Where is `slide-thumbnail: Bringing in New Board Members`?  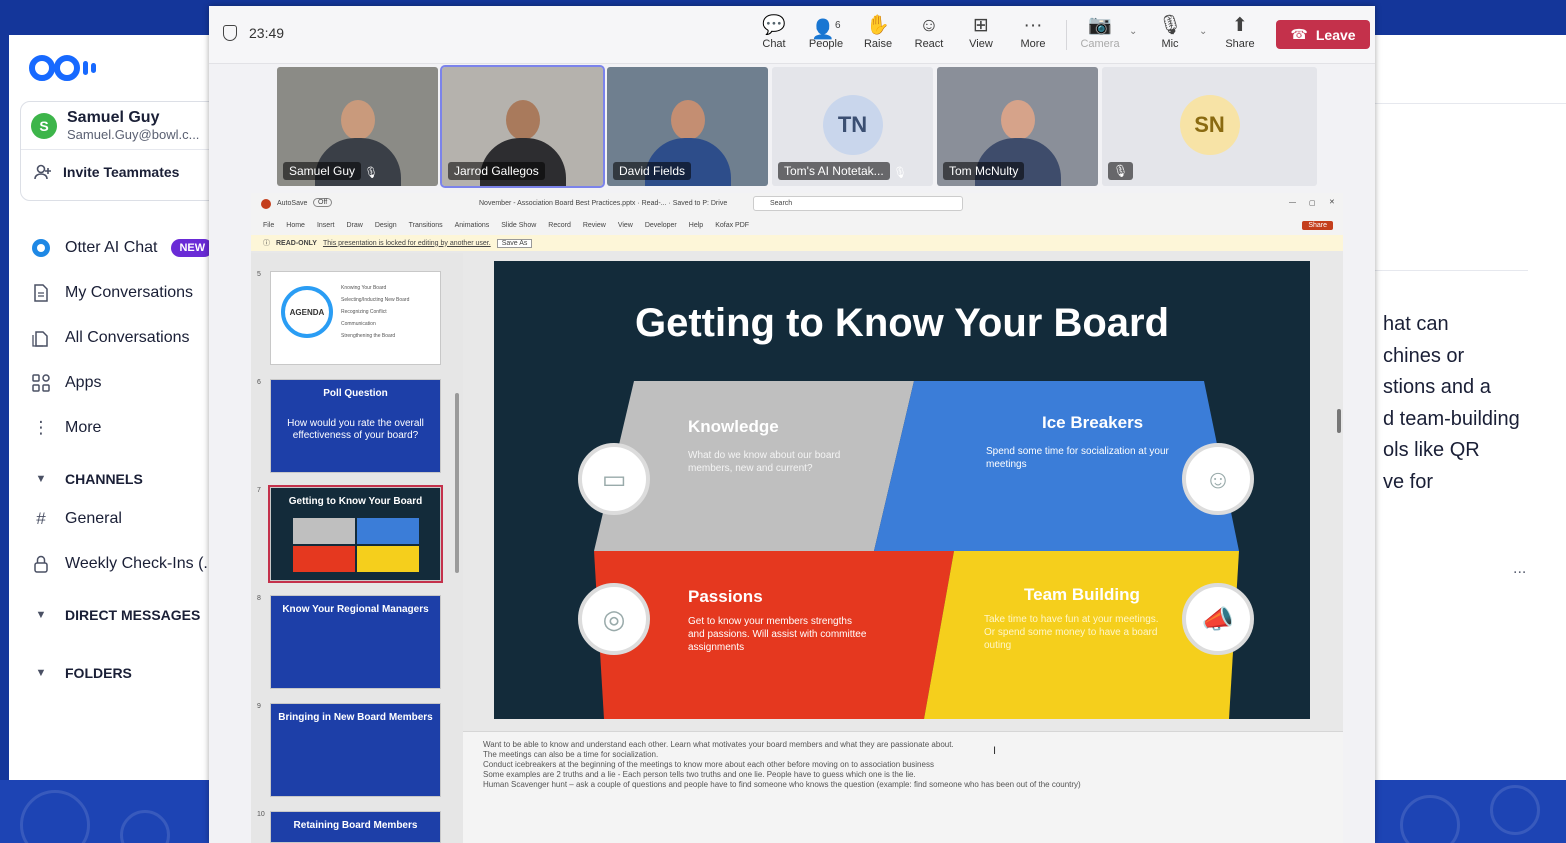 slide-thumbnail: Bringing in New Board Members is located at coordinates (355, 750).